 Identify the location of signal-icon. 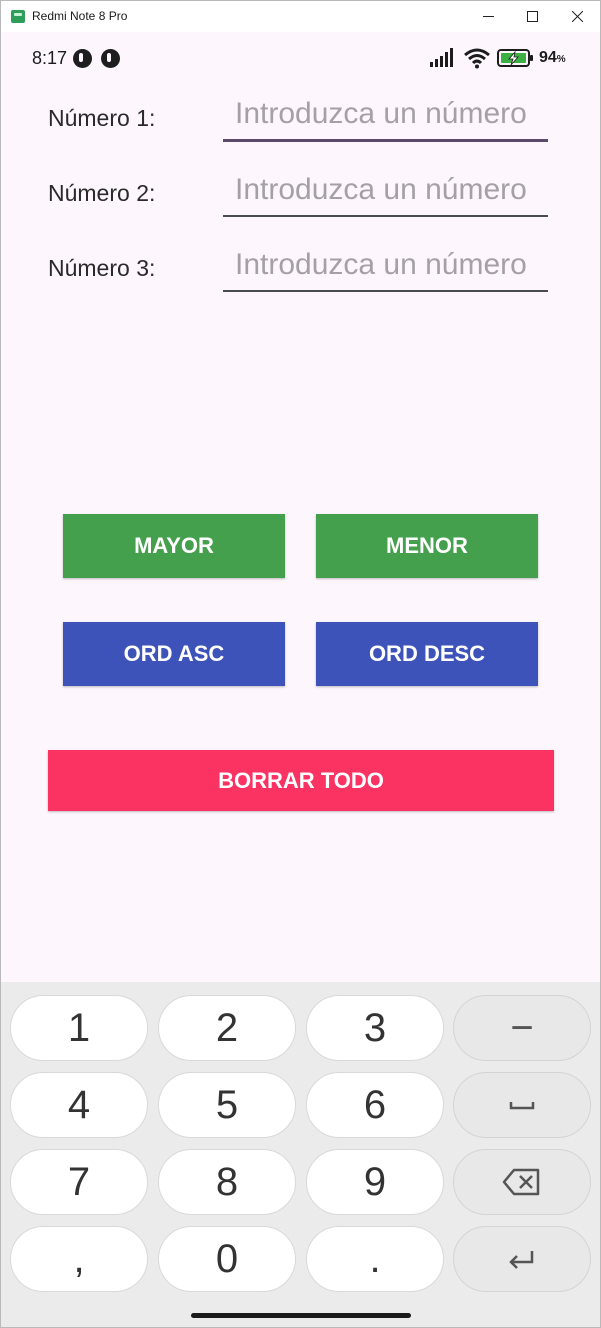
(441, 57).